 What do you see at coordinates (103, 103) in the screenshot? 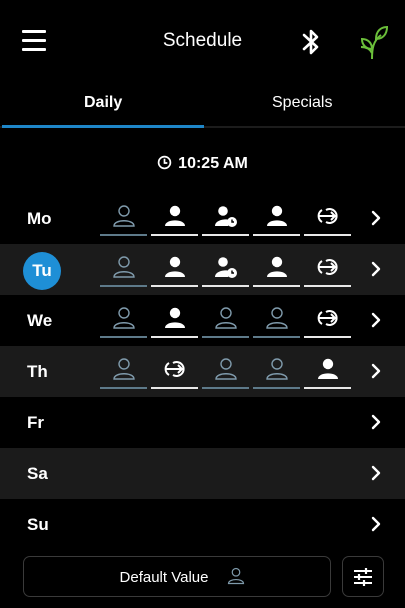
I see `tab-daily: Daily` at bounding box center [103, 103].